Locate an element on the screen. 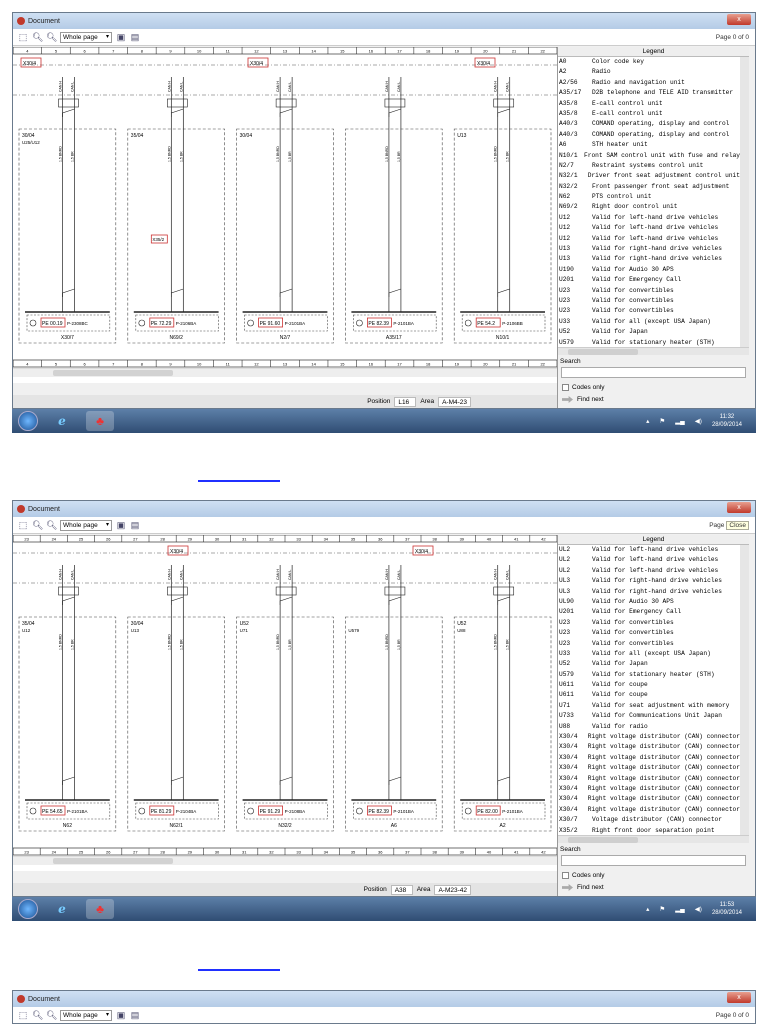 The image size is (768, 1024). legend-row: U201 Valid for Emergency Call is located at coordinates (649, 612).